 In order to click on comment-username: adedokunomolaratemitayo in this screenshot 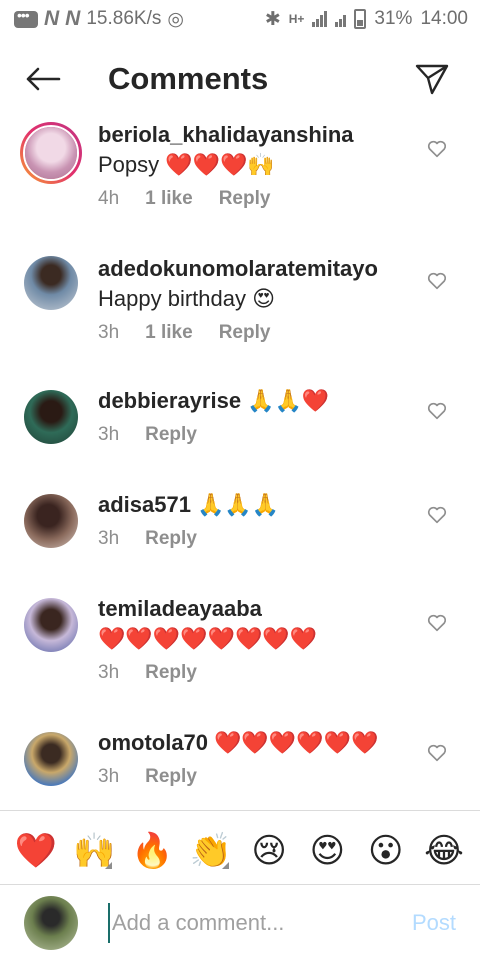, I will do `click(259, 269)`.